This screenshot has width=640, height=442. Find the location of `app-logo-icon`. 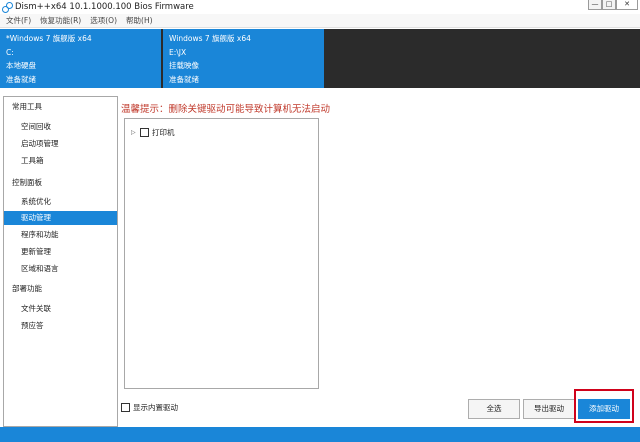

app-logo-icon is located at coordinates (7, 7).